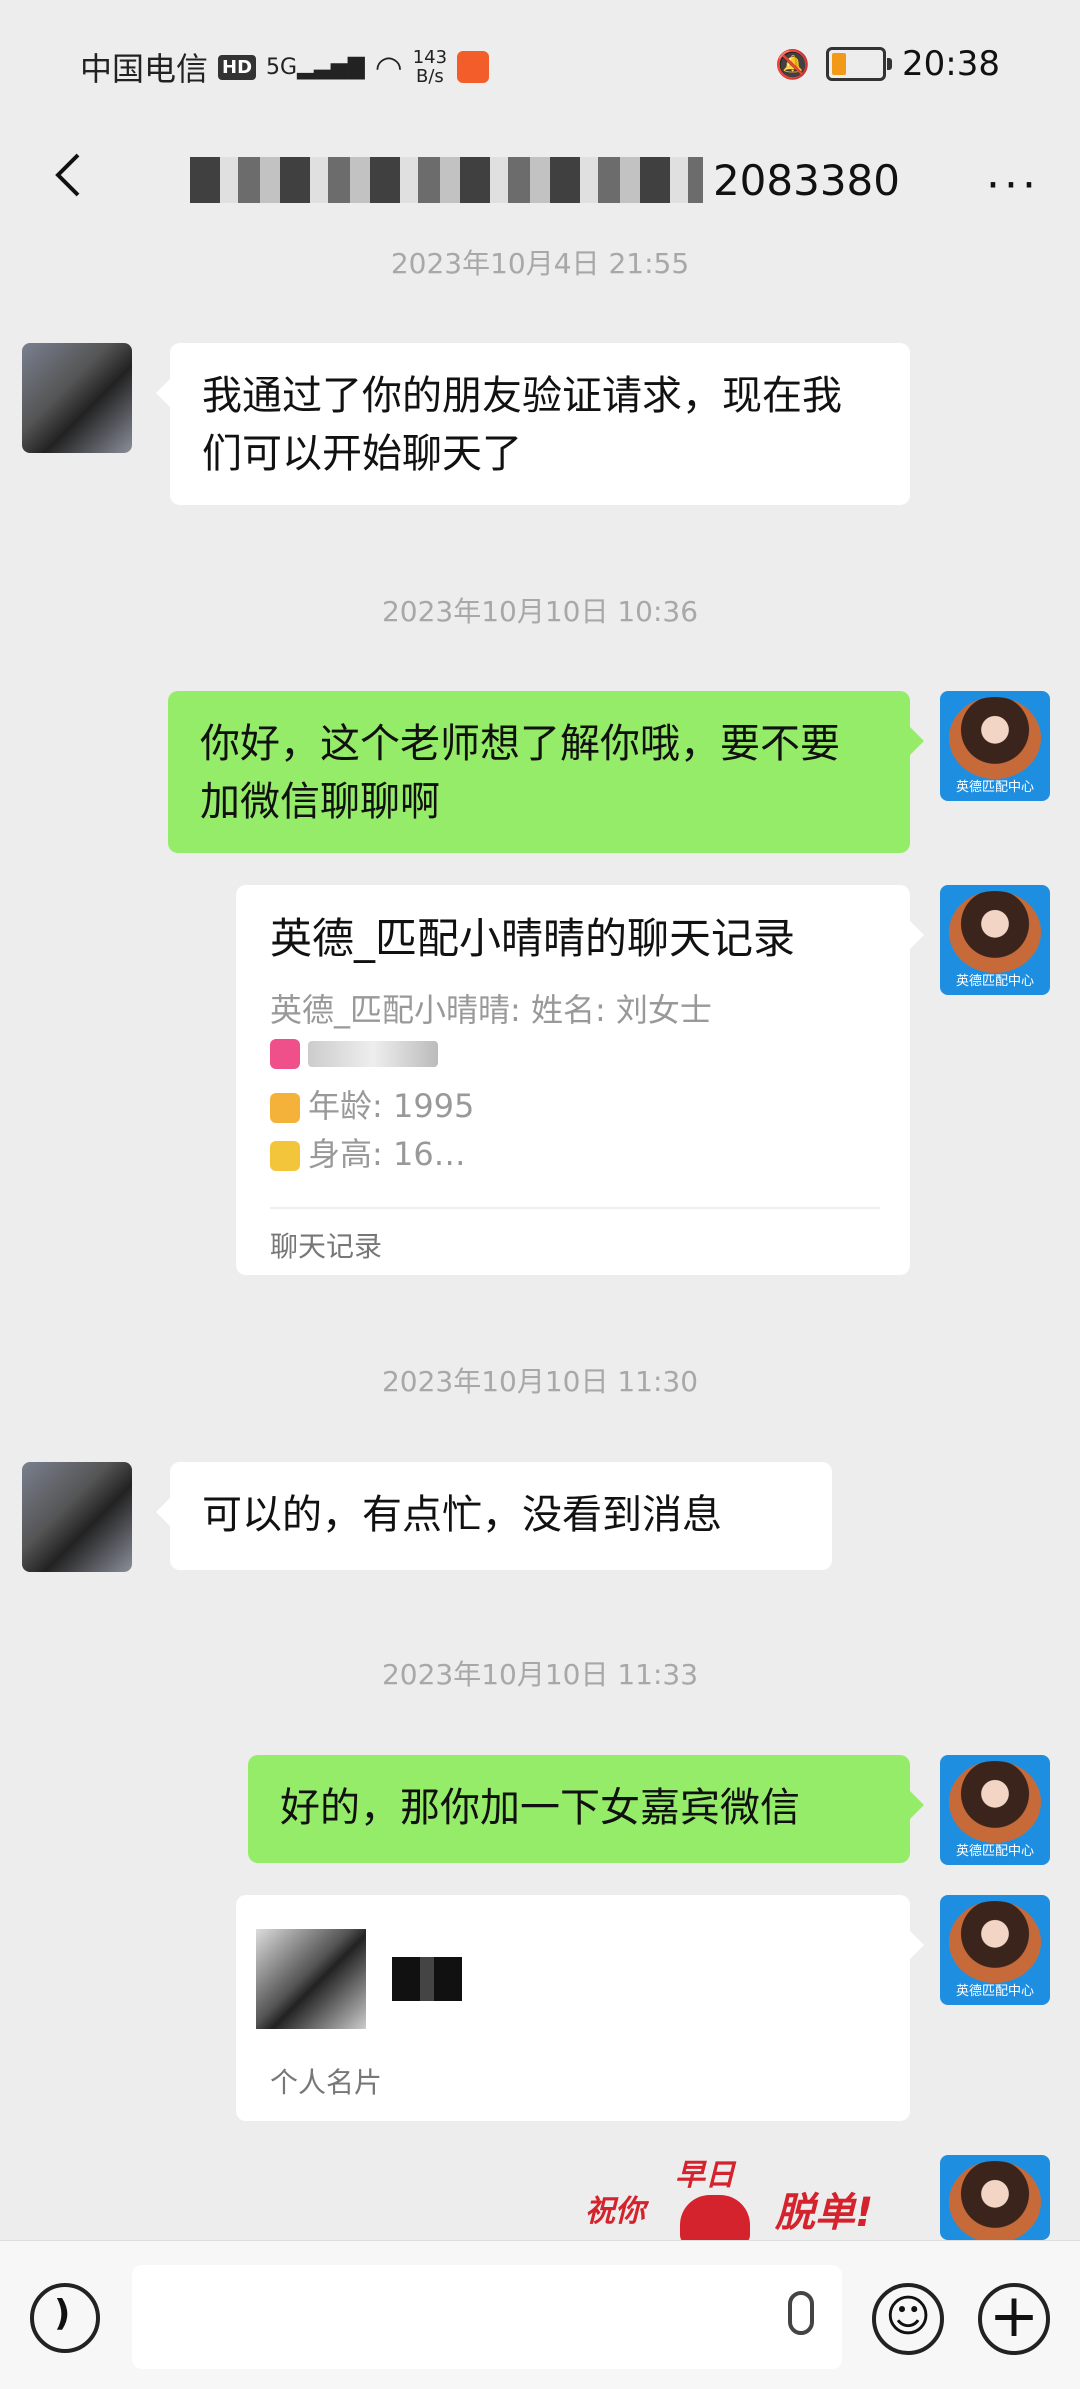 This screenshot has height=2389, width=1080. I want to click on status-left: 中国电信 HD 5G▂▃▅▇ ◠ 143 B/s, so click(285, 67).